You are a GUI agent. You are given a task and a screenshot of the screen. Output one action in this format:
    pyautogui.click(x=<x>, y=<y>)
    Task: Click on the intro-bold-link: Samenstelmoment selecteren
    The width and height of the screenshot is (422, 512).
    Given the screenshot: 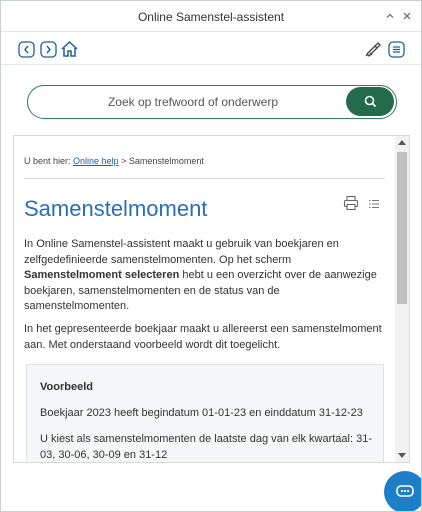 What is the action you would take?
    pyautogui.click(x=102, y=275)
    